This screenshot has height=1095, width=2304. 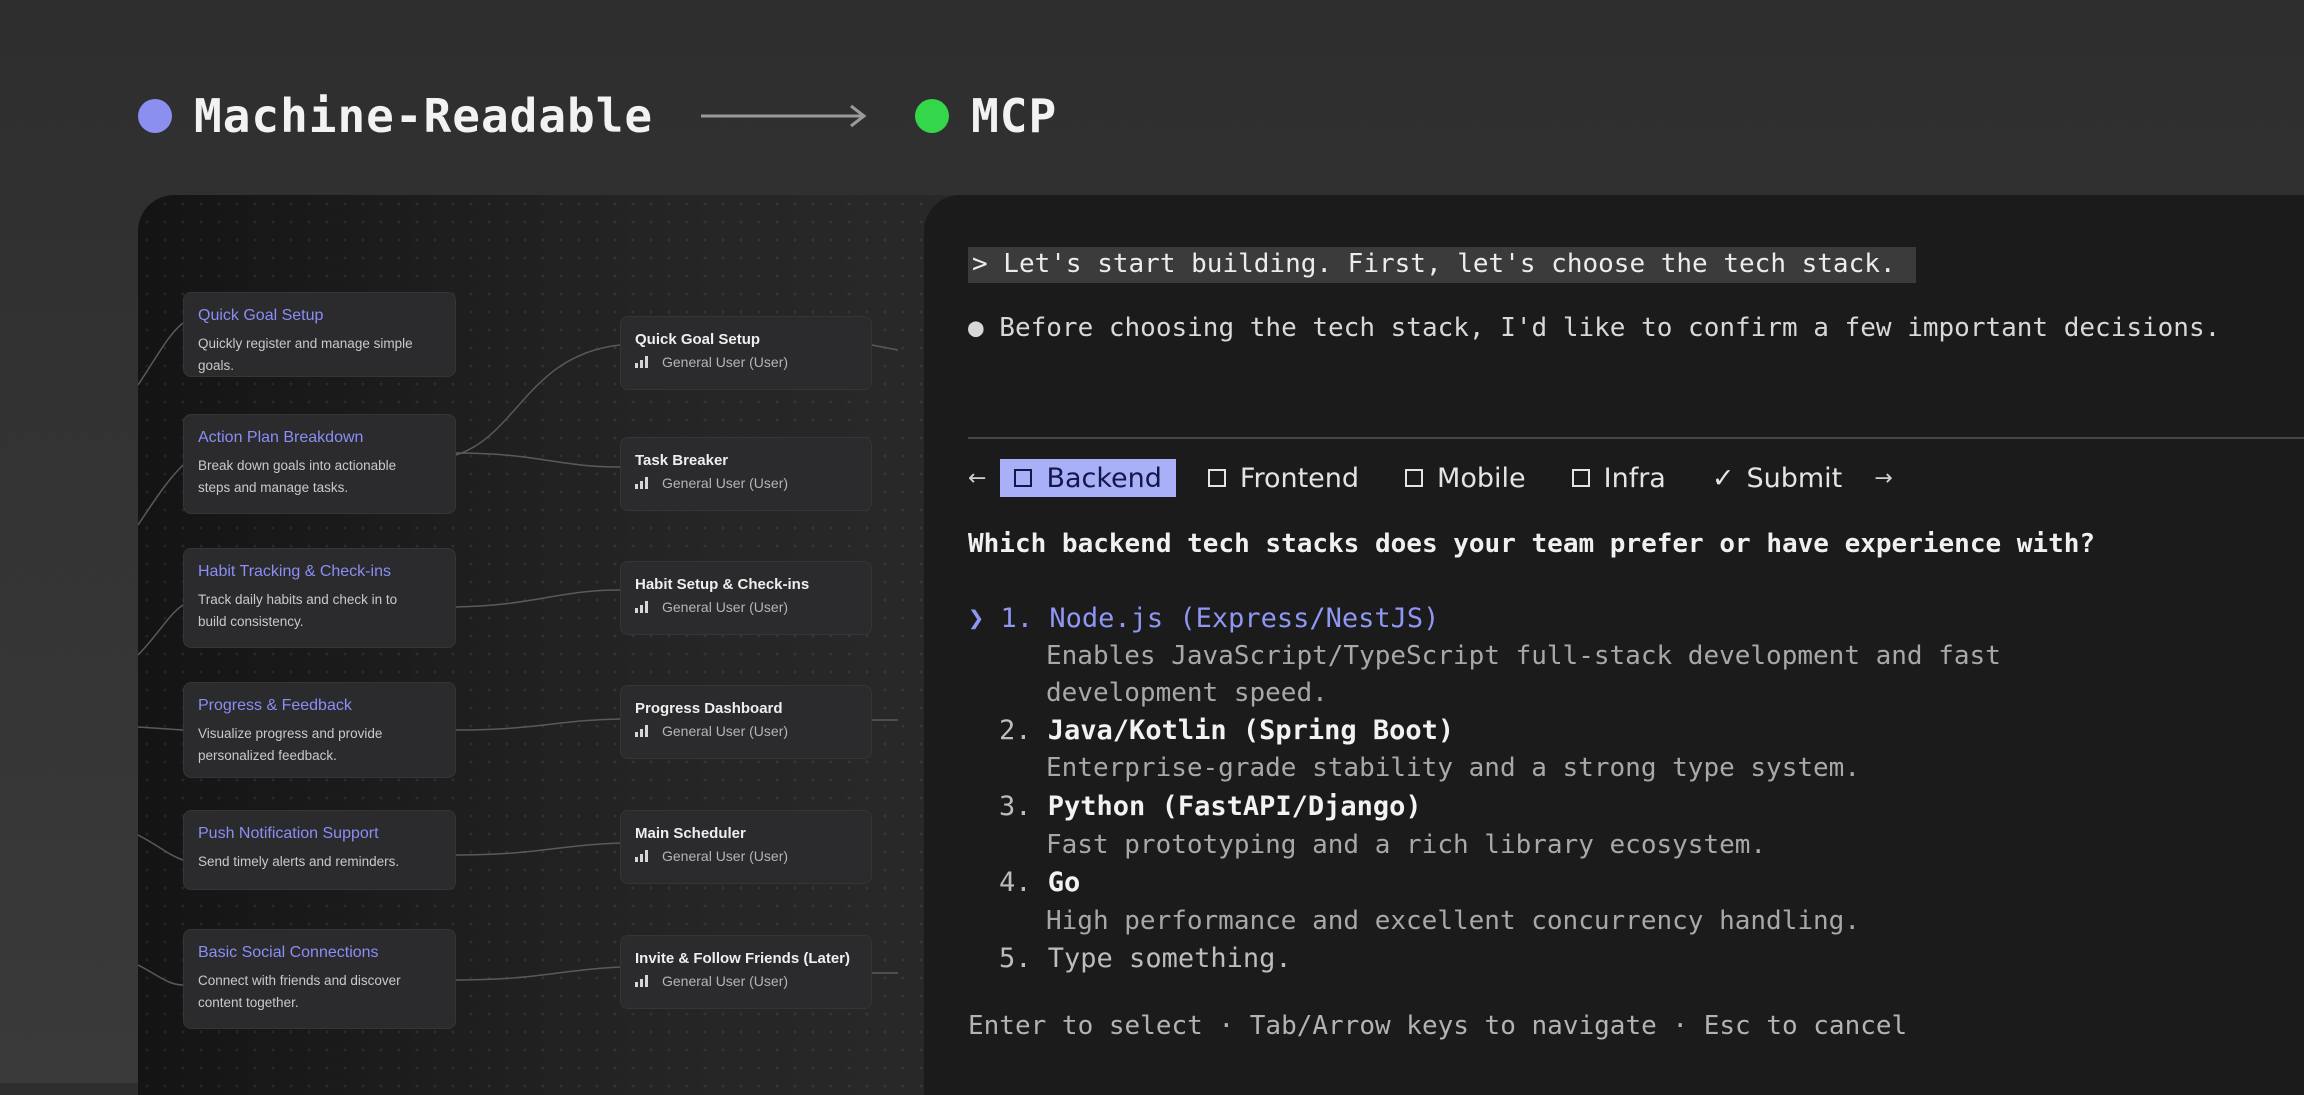 I want to click on tab-label: Infra, so click(x=1634, y=478).